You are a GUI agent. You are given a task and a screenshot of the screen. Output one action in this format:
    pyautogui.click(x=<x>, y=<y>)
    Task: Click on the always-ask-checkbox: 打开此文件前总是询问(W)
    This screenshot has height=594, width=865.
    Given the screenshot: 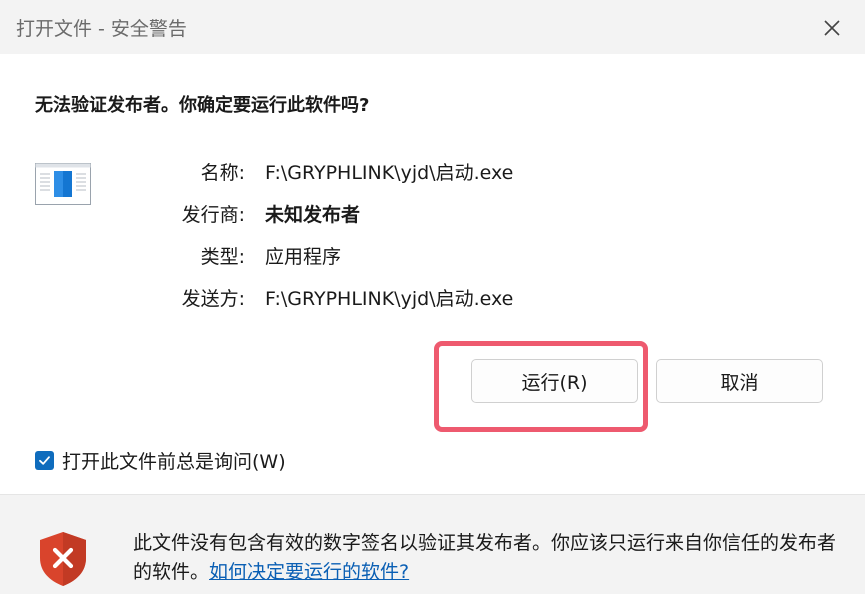 What is the action you would take?
    pyautogui.click(x=160, y=460)
    